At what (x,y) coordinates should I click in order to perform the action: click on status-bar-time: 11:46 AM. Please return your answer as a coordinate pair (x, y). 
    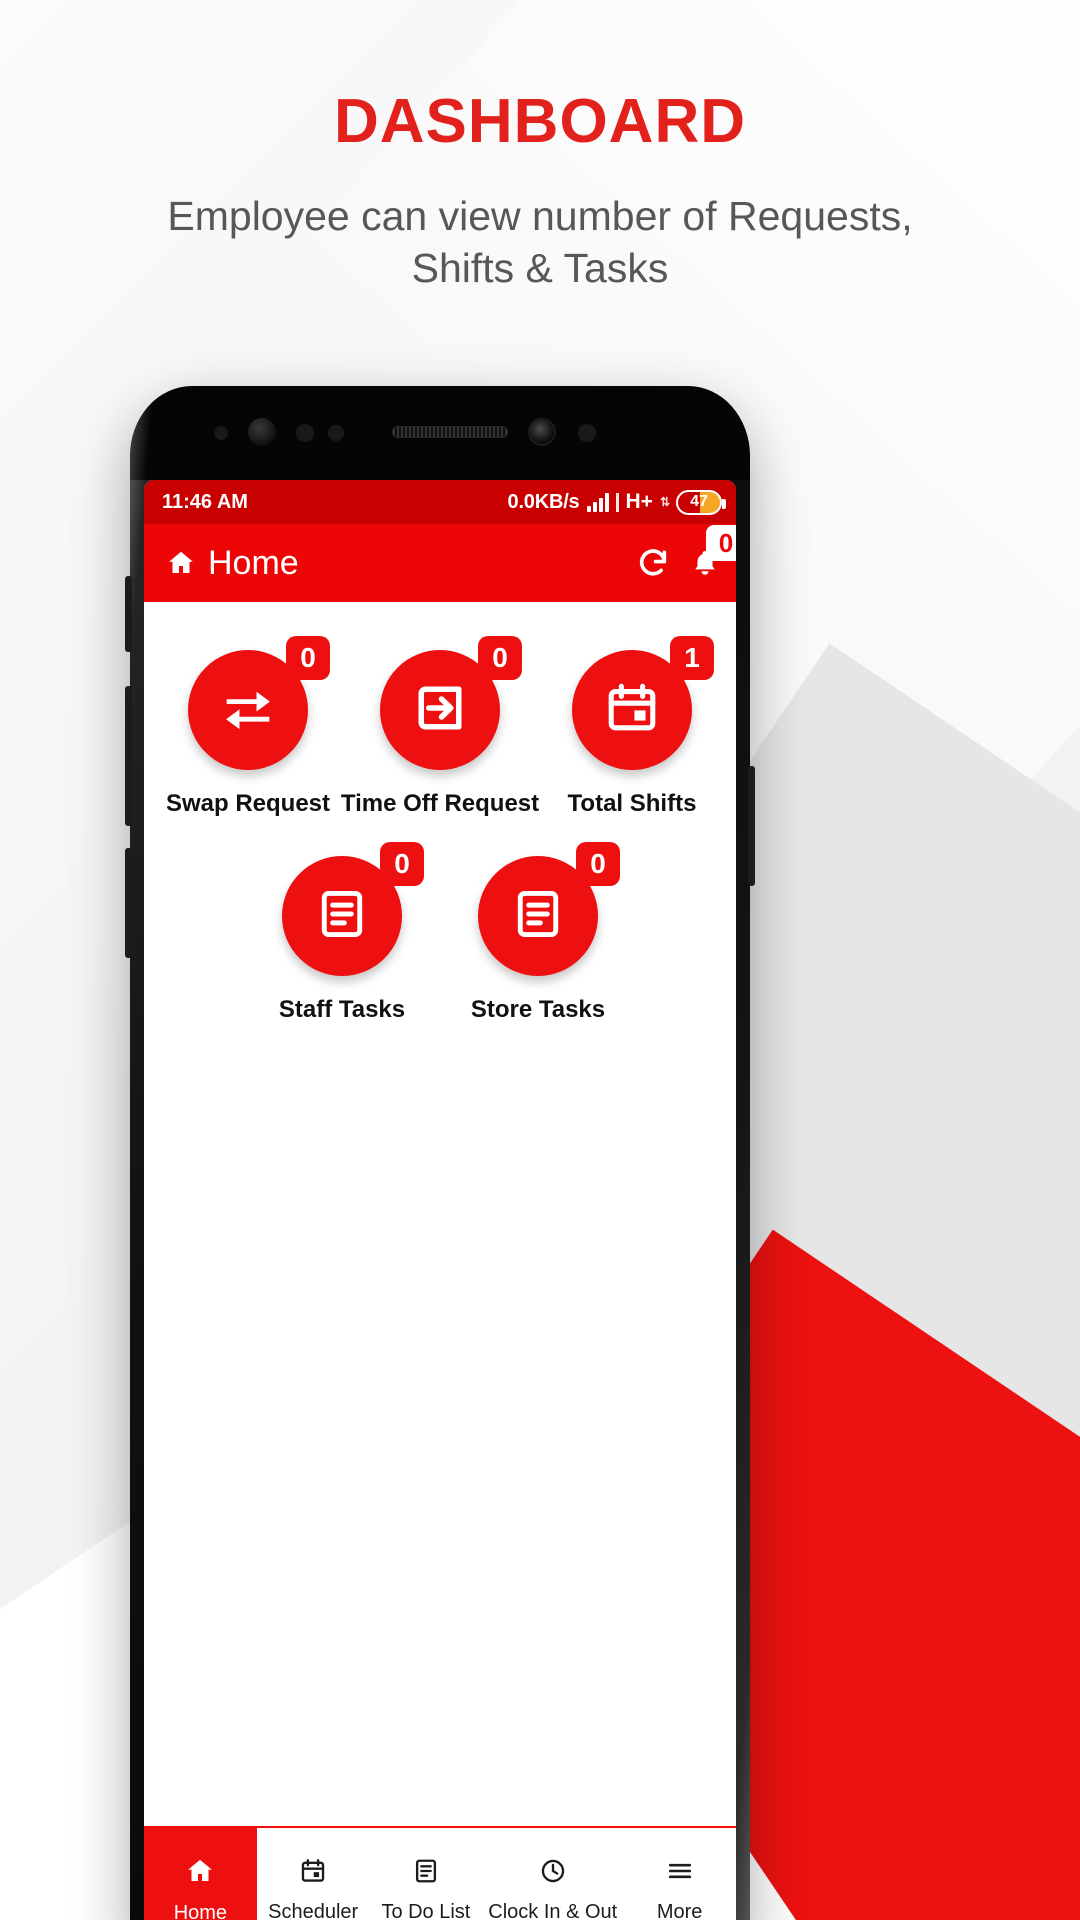
    Looking at the image, I should click on (205, 501).